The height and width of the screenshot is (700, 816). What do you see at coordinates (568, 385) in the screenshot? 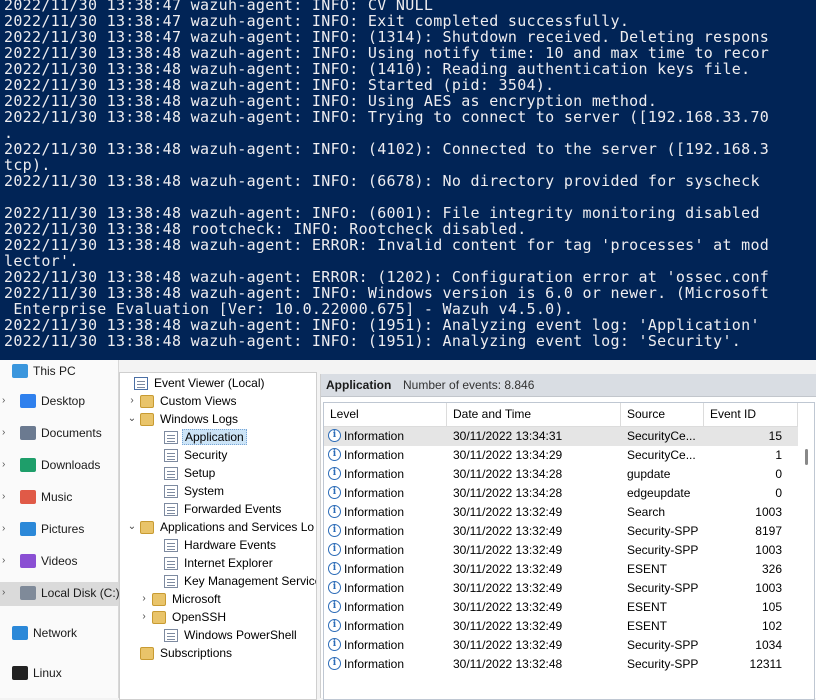
I see `event-list-header: Application Number of events: 8.846` at bounding box center [568, 385].